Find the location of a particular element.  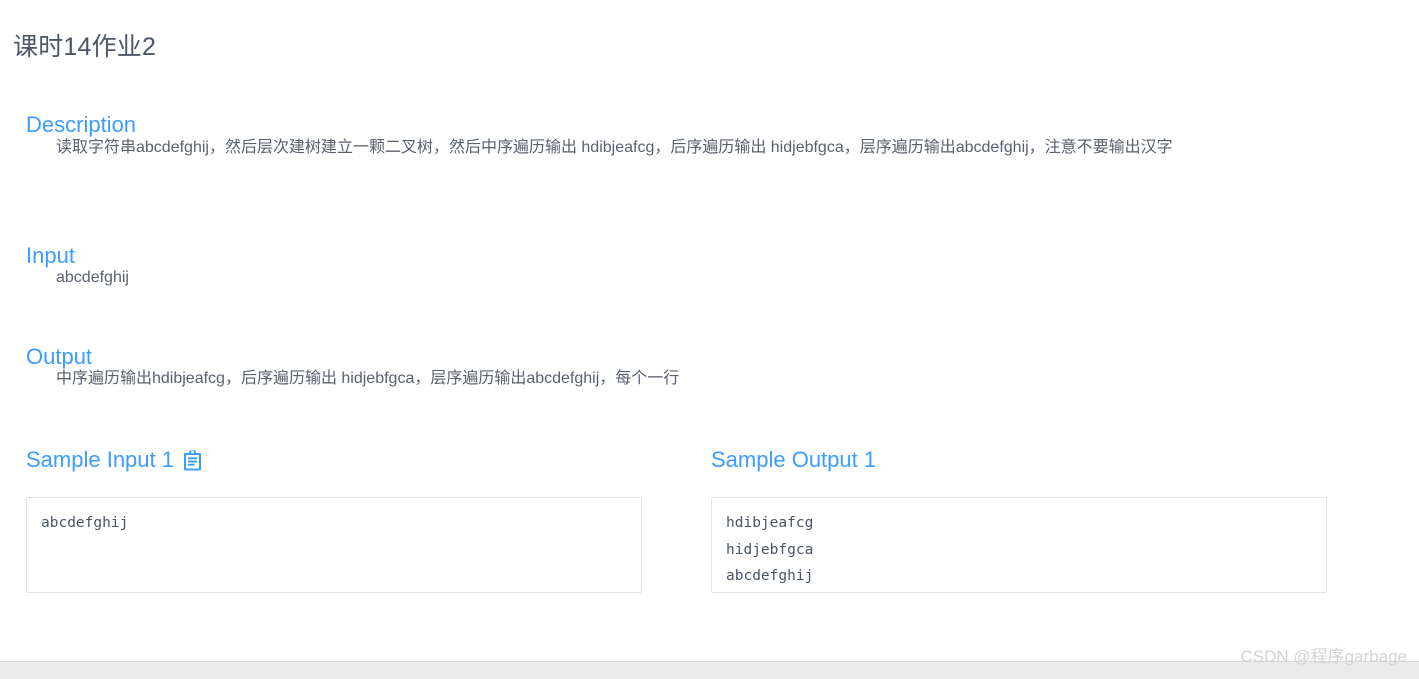

sample-output-heading: Sample Output 1 is located at coordinates (1019, 460).